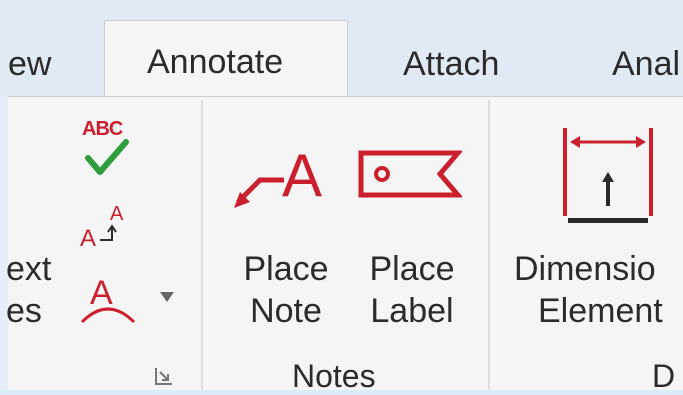 This screenshot has width=683, height=395. Describe the element at coordinates (286, 290) in the screenshot. I see `place-note-button: Place Note` at that location.